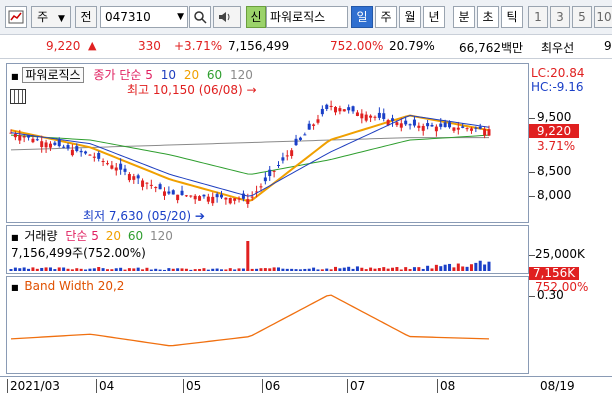 This screenshot has height=402, width=612. I want to click on chart-menu-icon, so click(16, 17).